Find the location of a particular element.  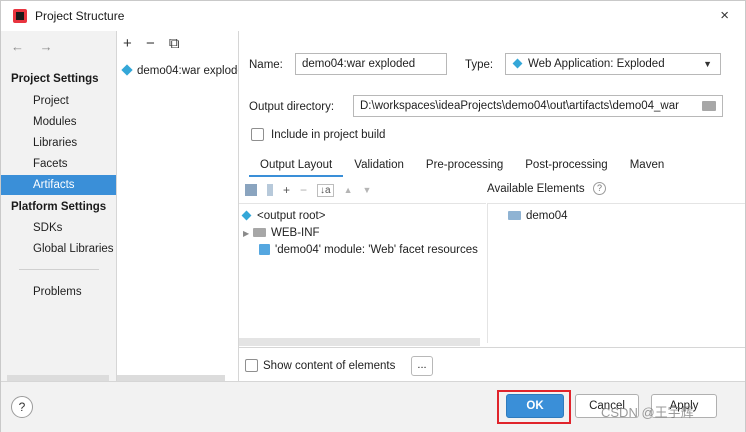

show-content-label: Show content of elements is located at coordinates (329, 366).